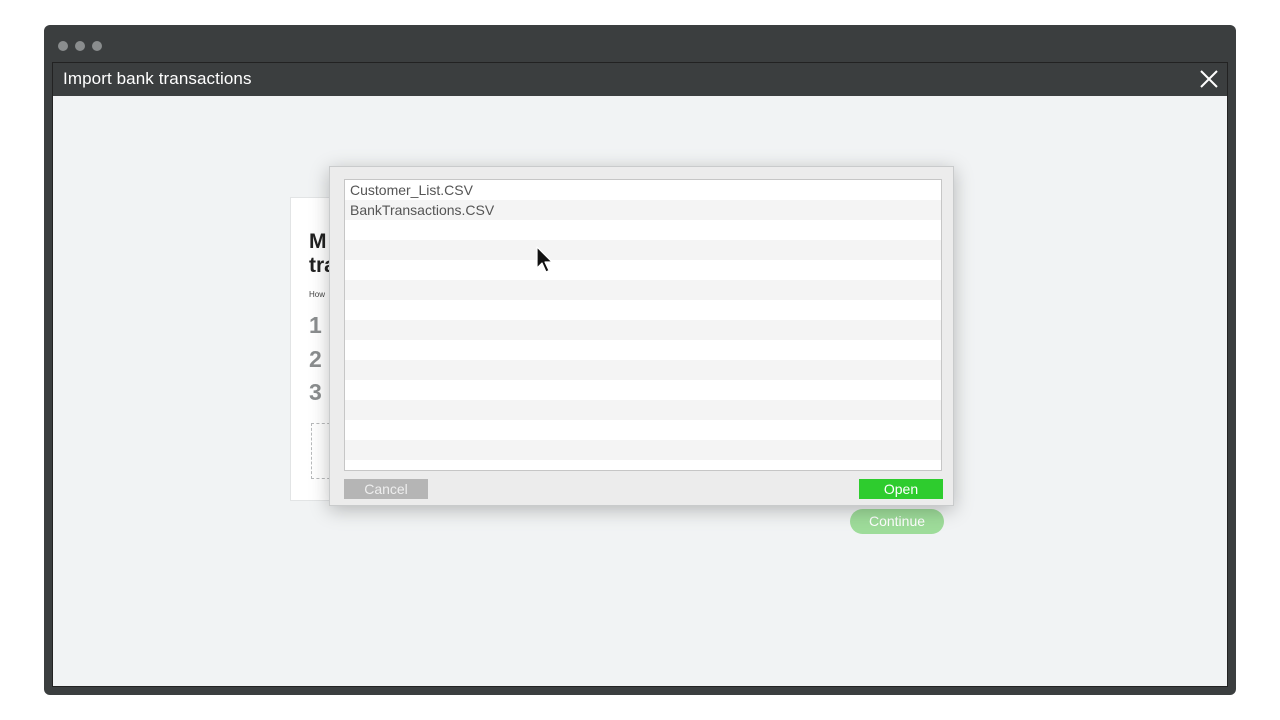  I want to click on close-button, so click(1209, 79).